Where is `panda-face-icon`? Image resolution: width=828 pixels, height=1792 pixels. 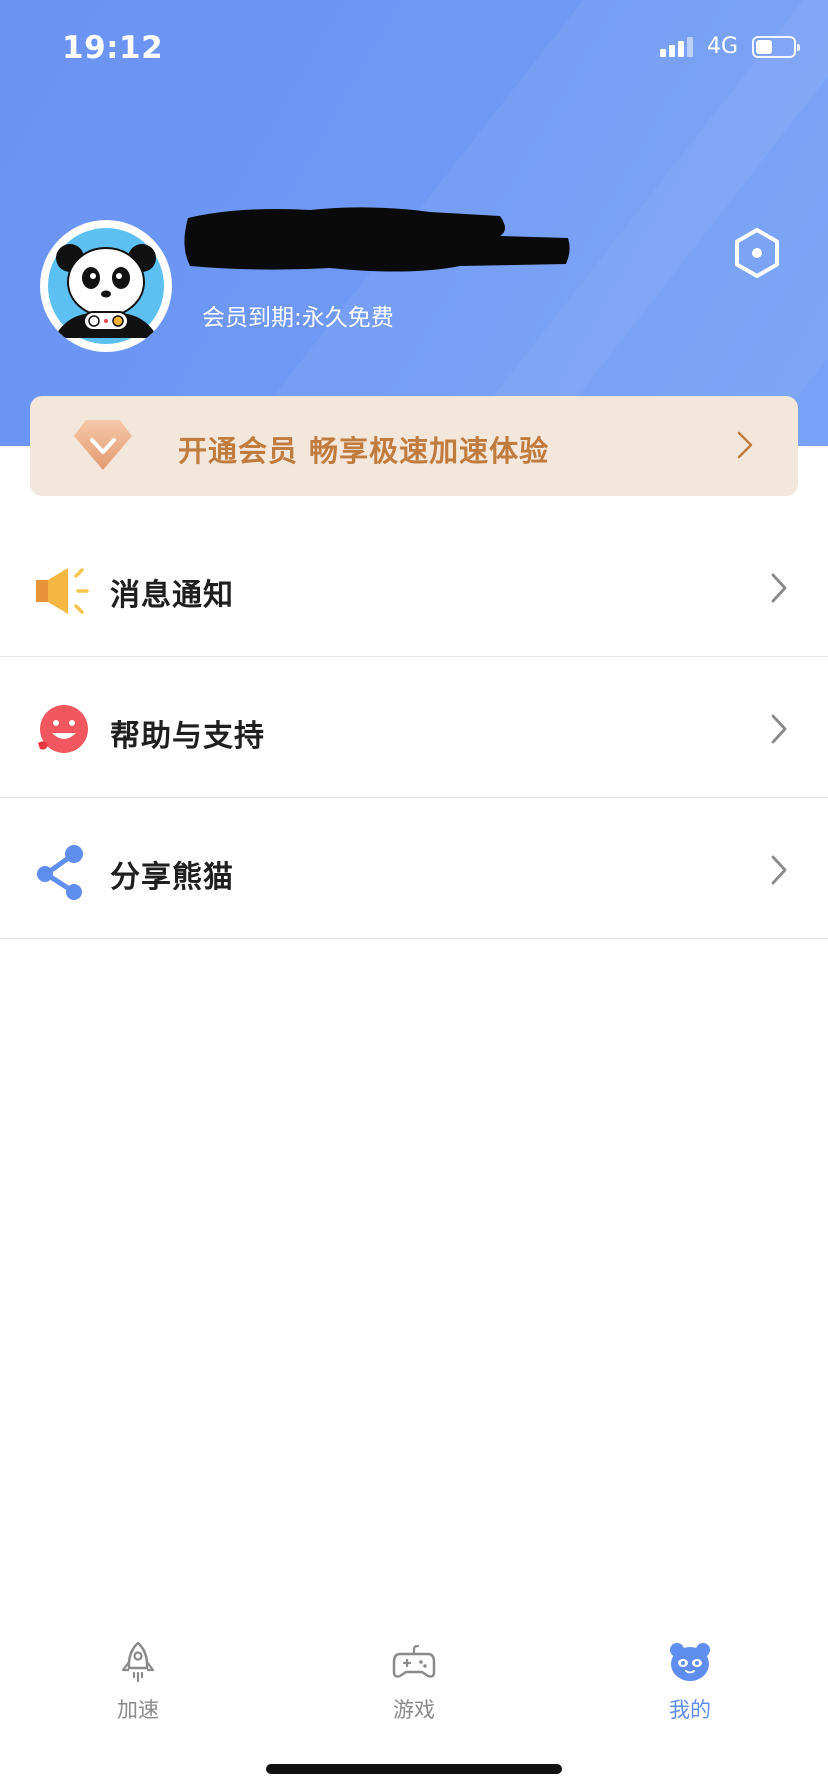
panda-face-icon is located at coordinates (690, 1662).